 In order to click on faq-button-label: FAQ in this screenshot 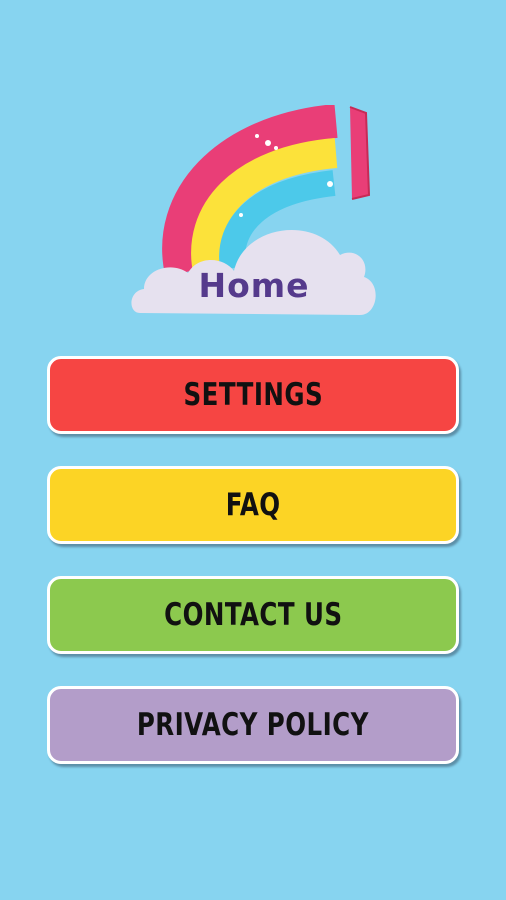, I will do `click(253, 505)`.